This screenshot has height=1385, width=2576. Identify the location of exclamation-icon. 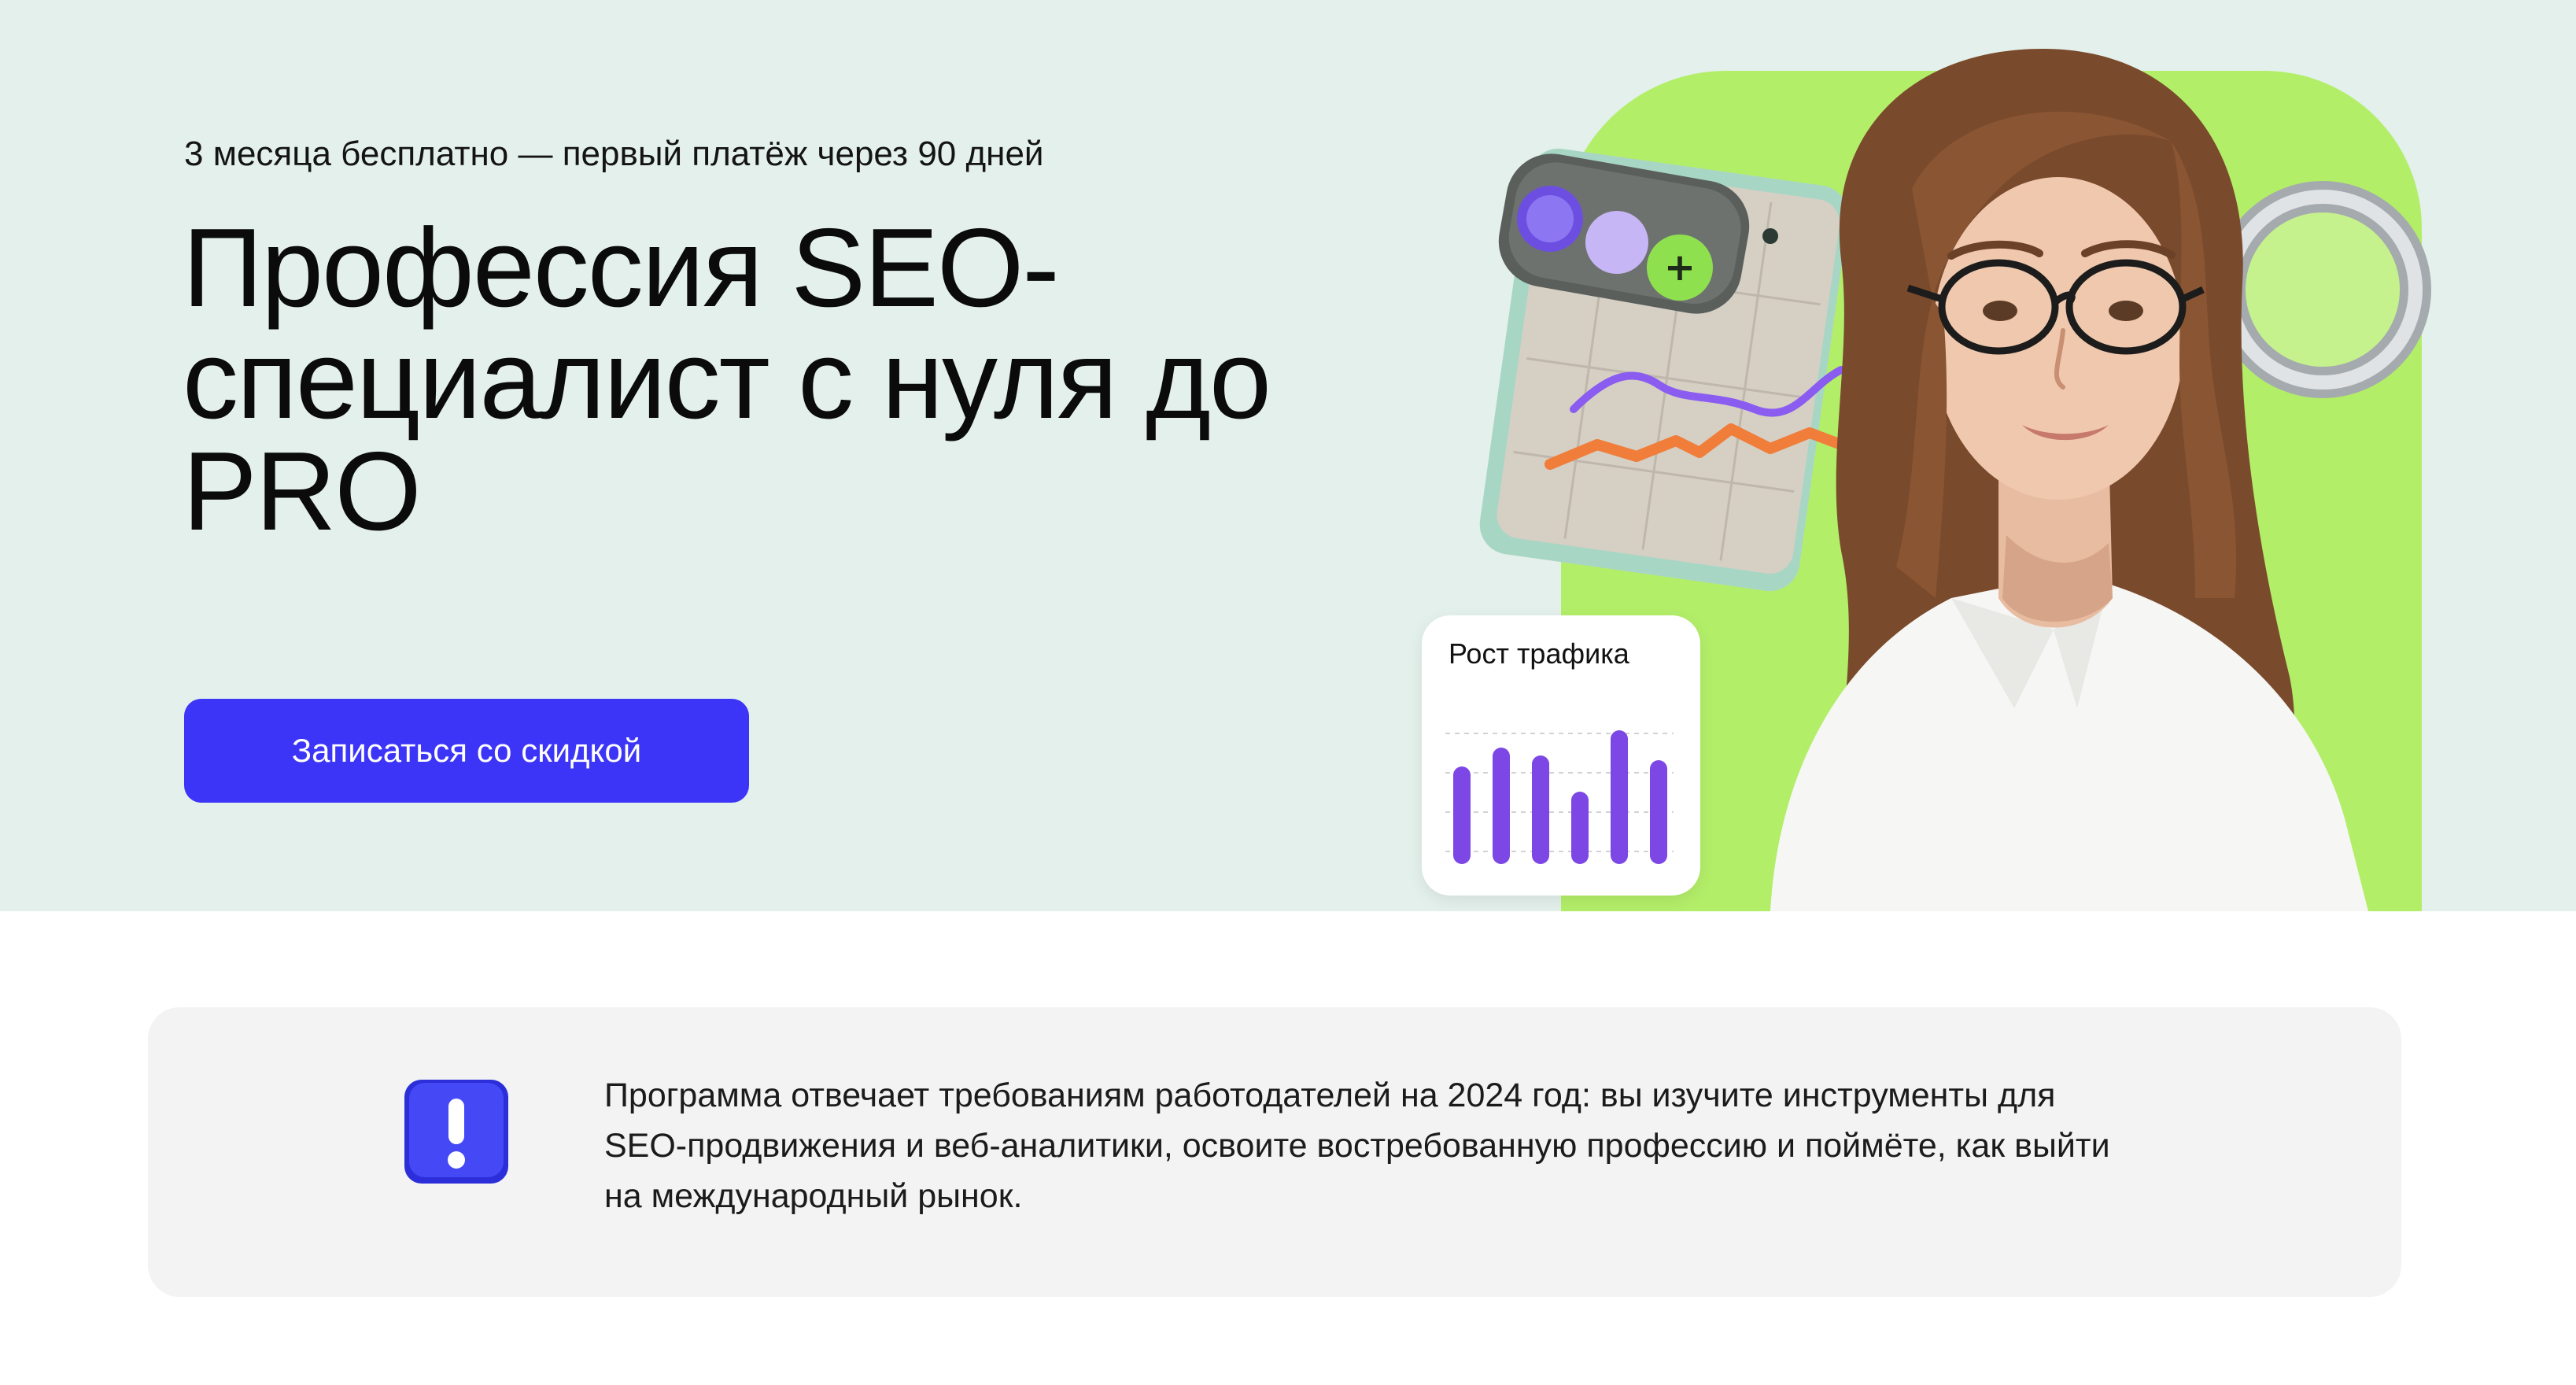
(456, 1132).